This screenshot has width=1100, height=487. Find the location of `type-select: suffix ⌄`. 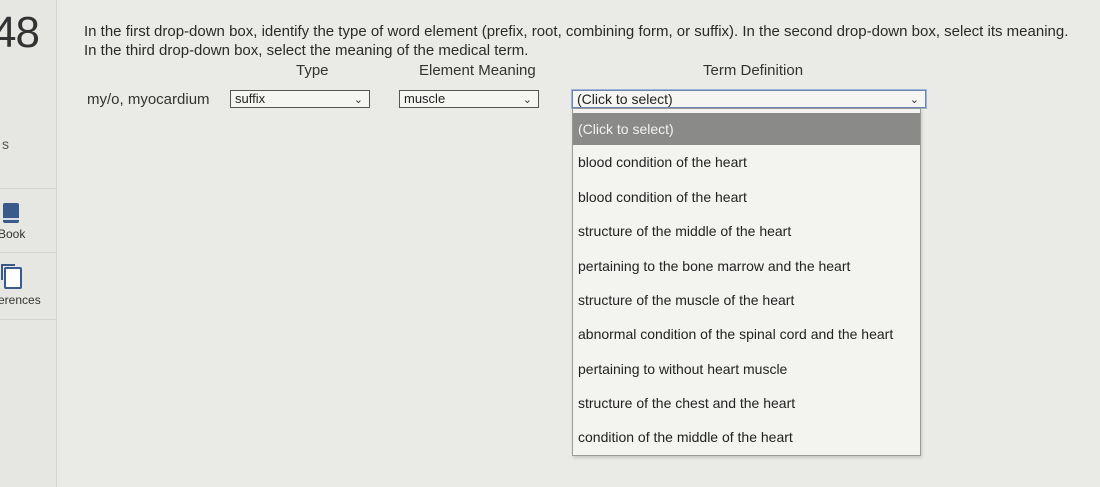

type-select: suffix ⌄ is located at coordinates (300, 99).